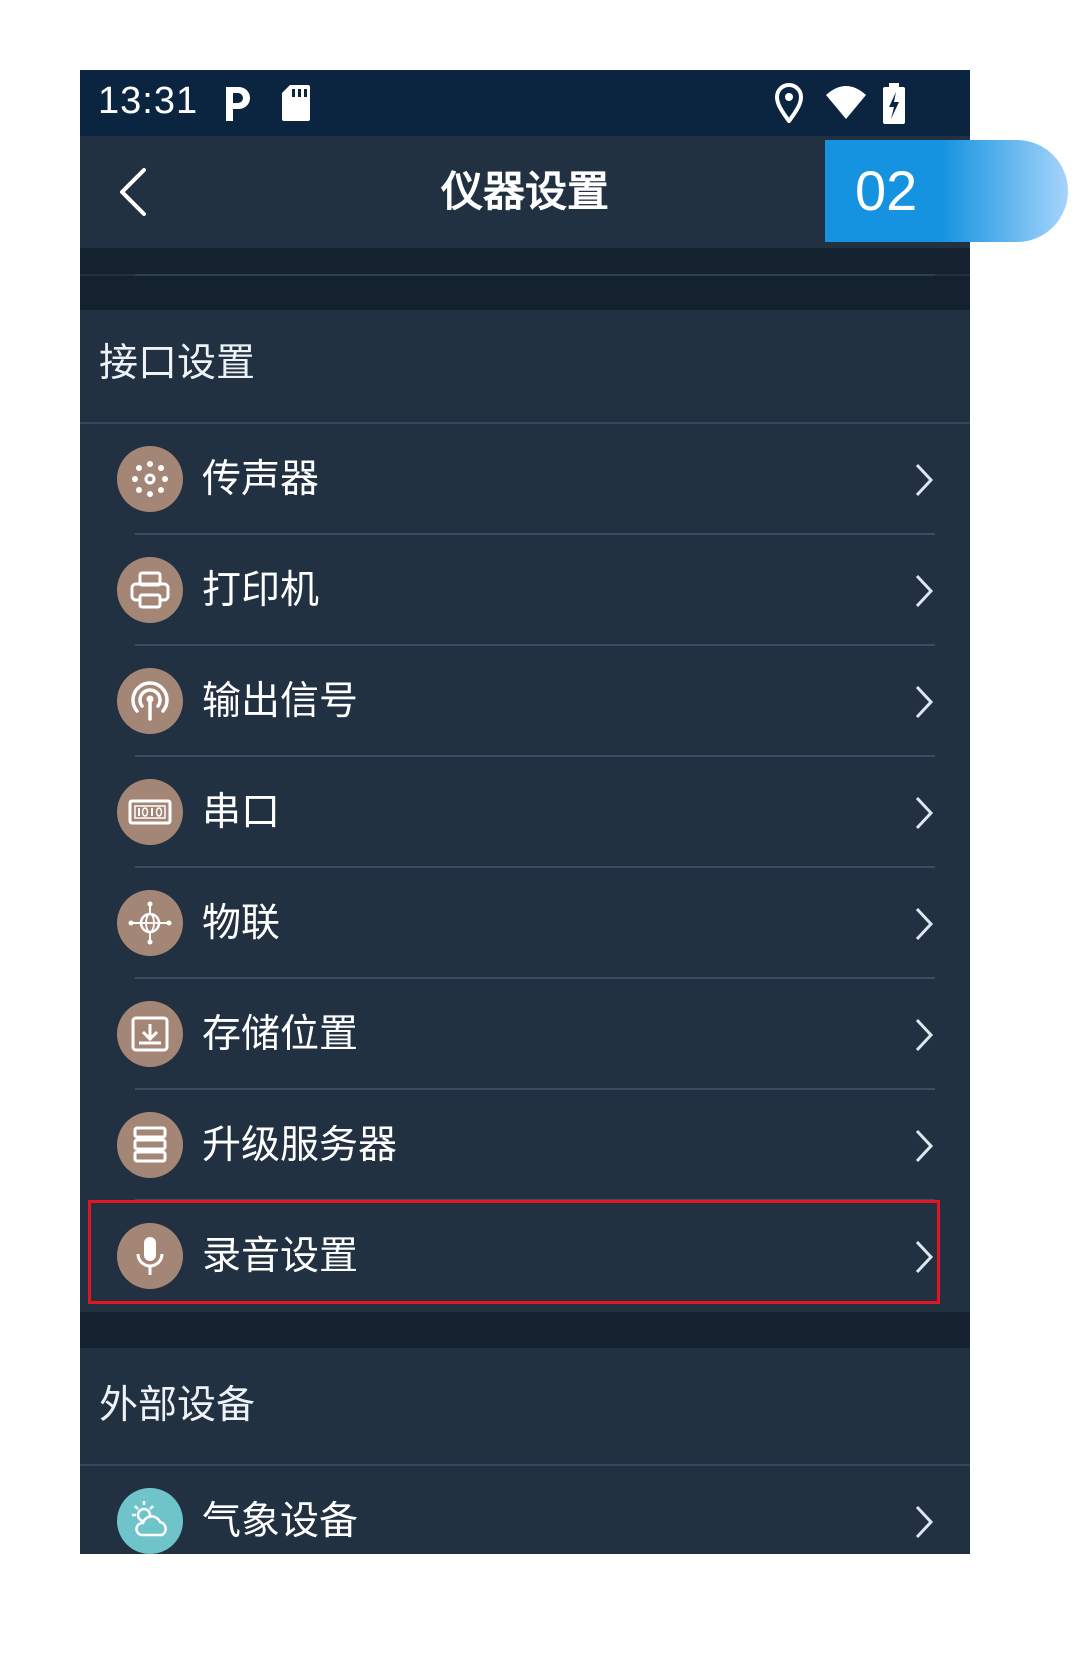 The width and height of the screenshot is (1080, 1673). I want to click on section-title-interface: 接口设置, so click(177, 363).